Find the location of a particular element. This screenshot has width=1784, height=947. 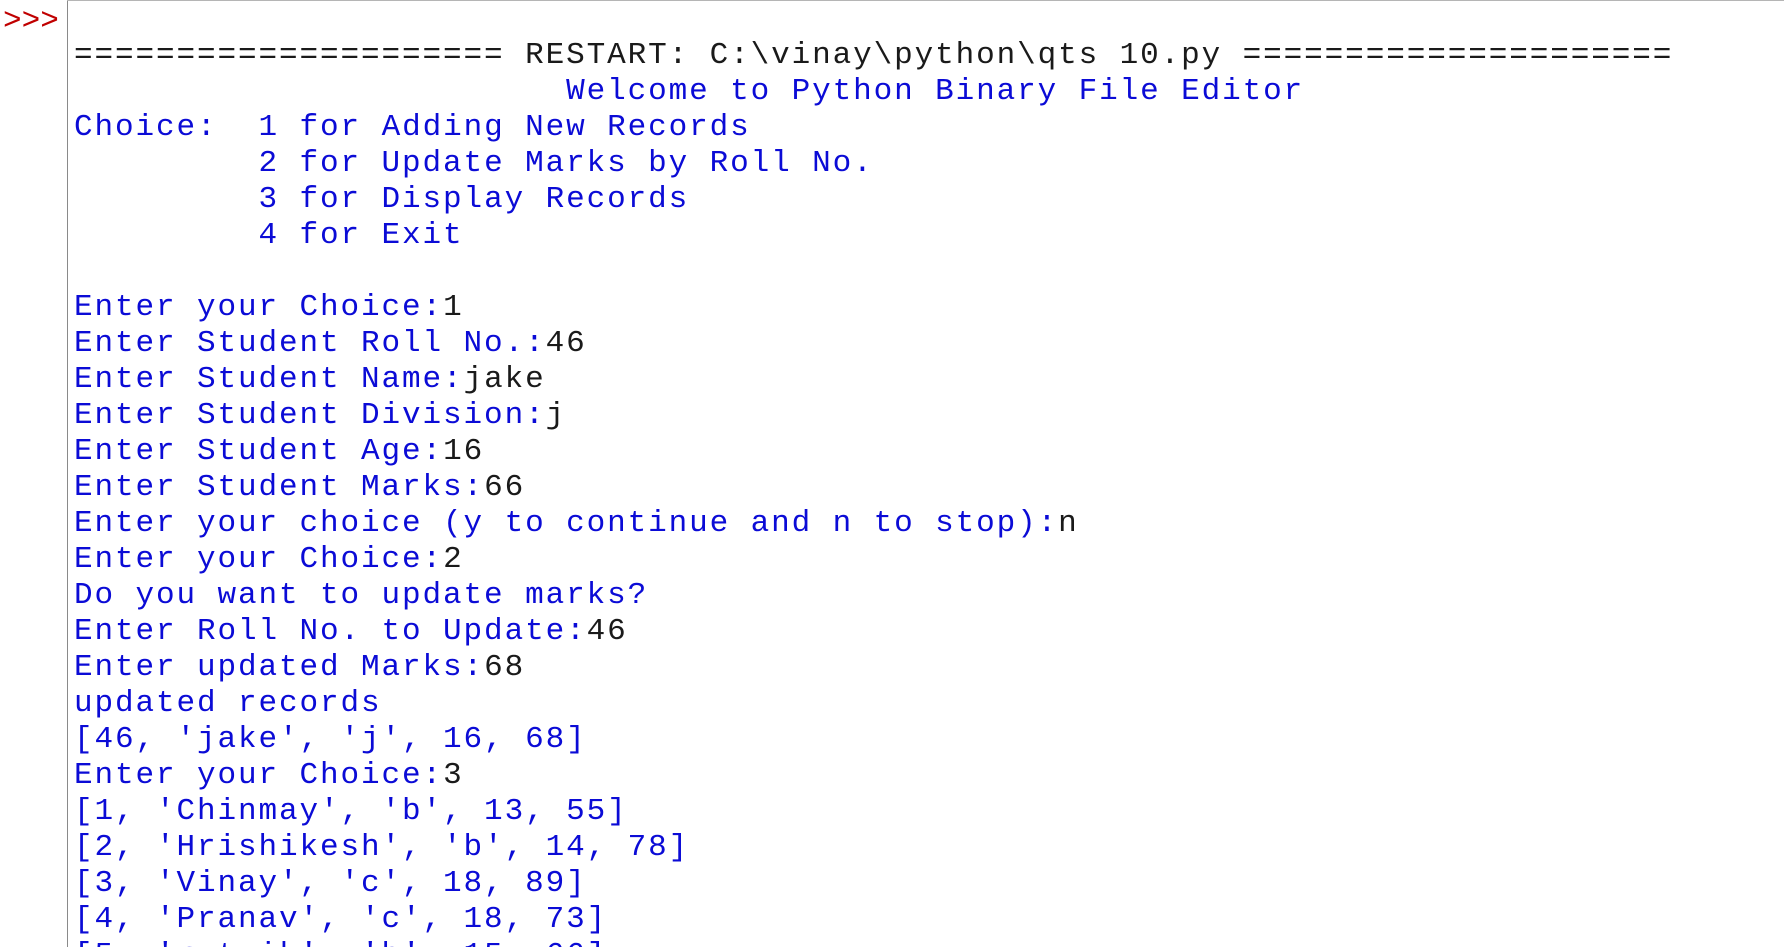

welcome-line: Welcome to Python Binary File Editor is located at coordinates (924, 92).